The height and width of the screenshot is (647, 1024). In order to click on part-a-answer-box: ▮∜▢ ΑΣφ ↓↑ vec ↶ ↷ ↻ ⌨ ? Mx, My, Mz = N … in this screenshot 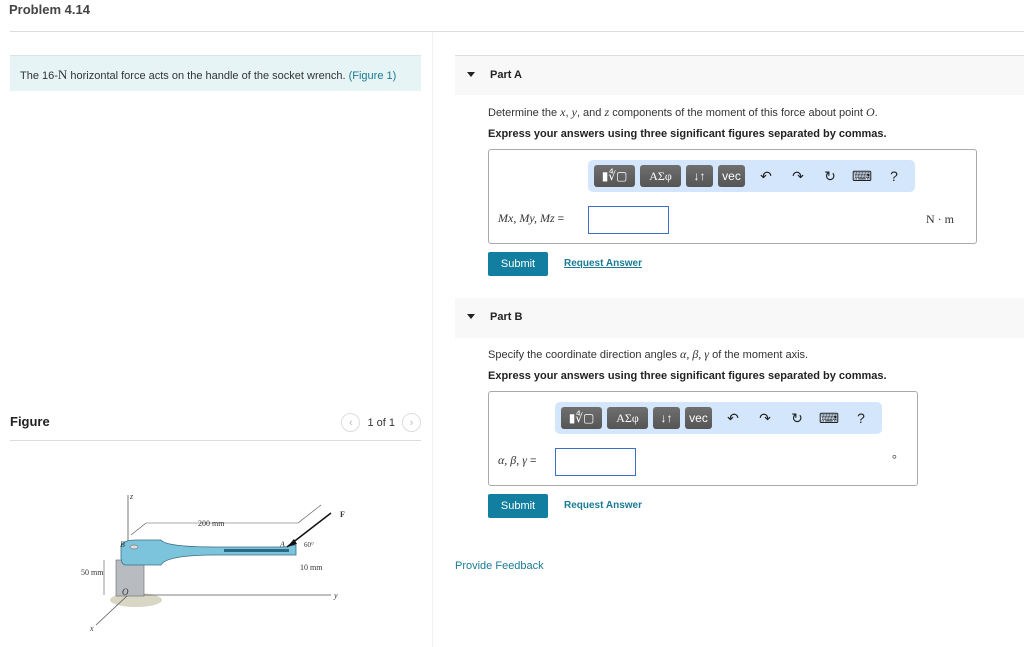, I will do `click(732, 196)`.